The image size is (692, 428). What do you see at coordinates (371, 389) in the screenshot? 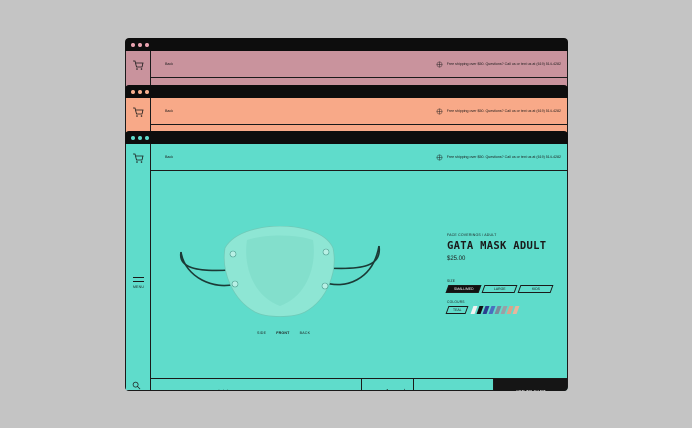
I see `decrease-button: −` at bounding box center [371, 389].